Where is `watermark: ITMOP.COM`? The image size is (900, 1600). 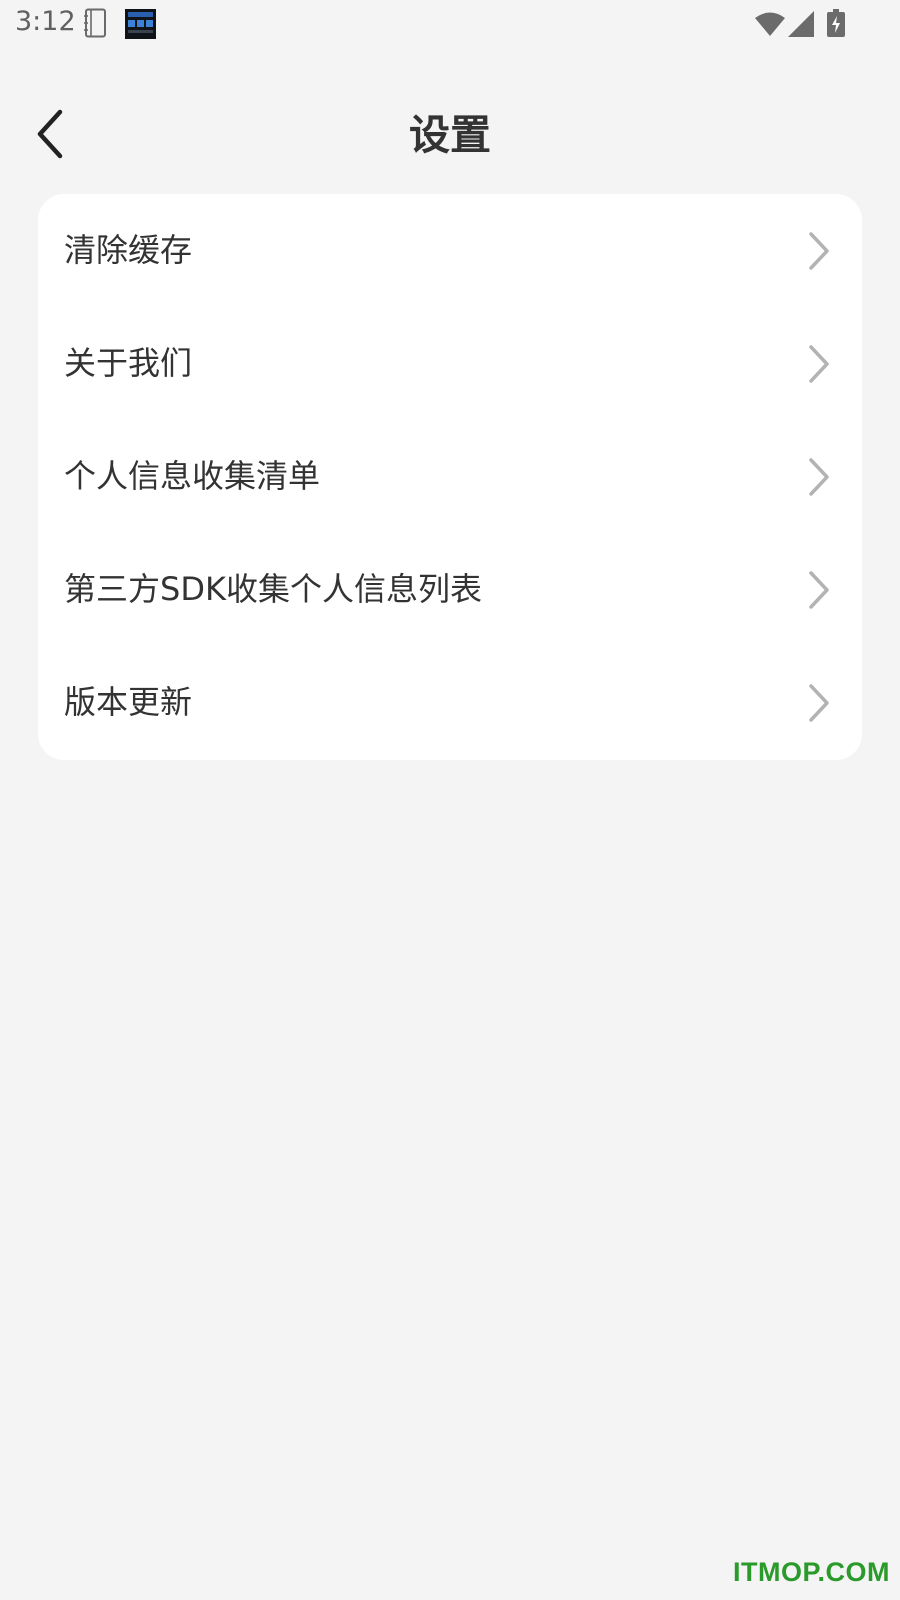
watermark: ITMOP.COM is located at coordinates (811, 1572).